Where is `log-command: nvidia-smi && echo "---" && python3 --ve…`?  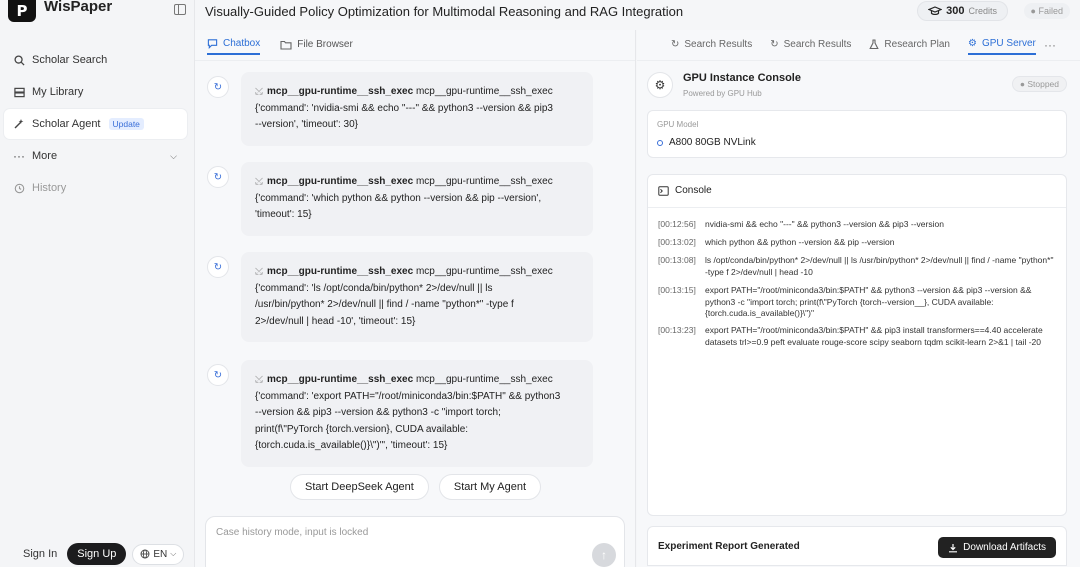
log-command: nvidia-smi && echo "---" && python3 --ve… is located at coordinates (824, 224).